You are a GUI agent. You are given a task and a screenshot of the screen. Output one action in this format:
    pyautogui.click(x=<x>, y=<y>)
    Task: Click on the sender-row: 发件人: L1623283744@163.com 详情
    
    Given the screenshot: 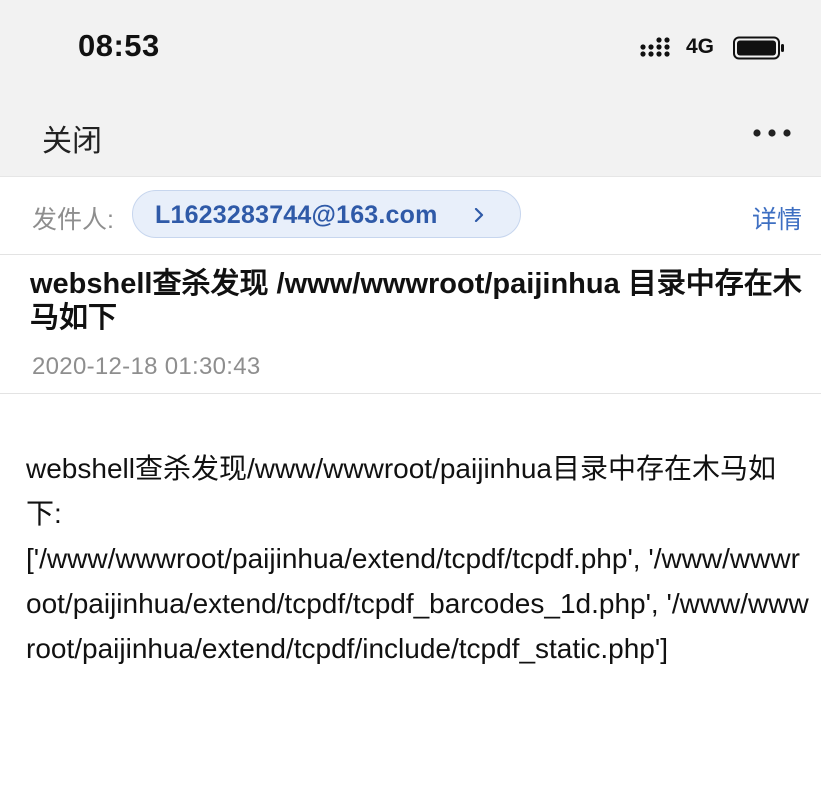 What is the action you would take?
    pyautogui.click(x=410, y=215)
    